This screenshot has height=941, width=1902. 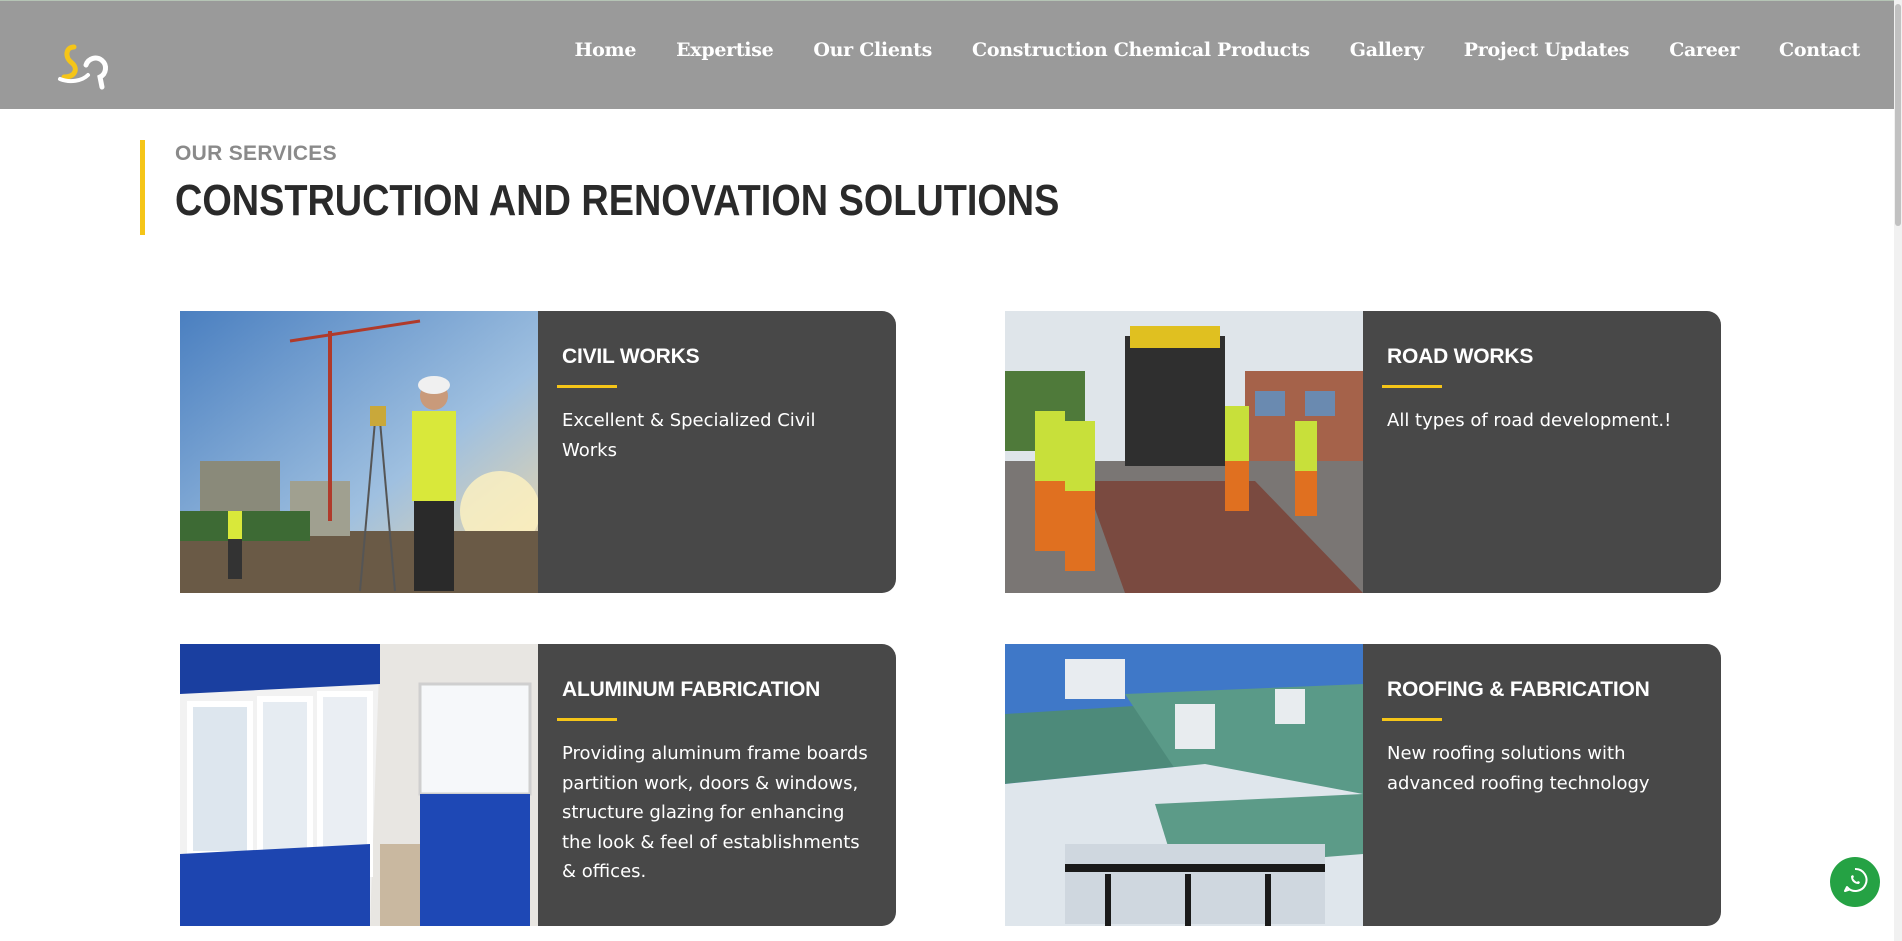 What do you see at coordinates (631, 356) in the screenshot?
I see `card-title: CIVIL WORKS` at bounding box center [631, 356].